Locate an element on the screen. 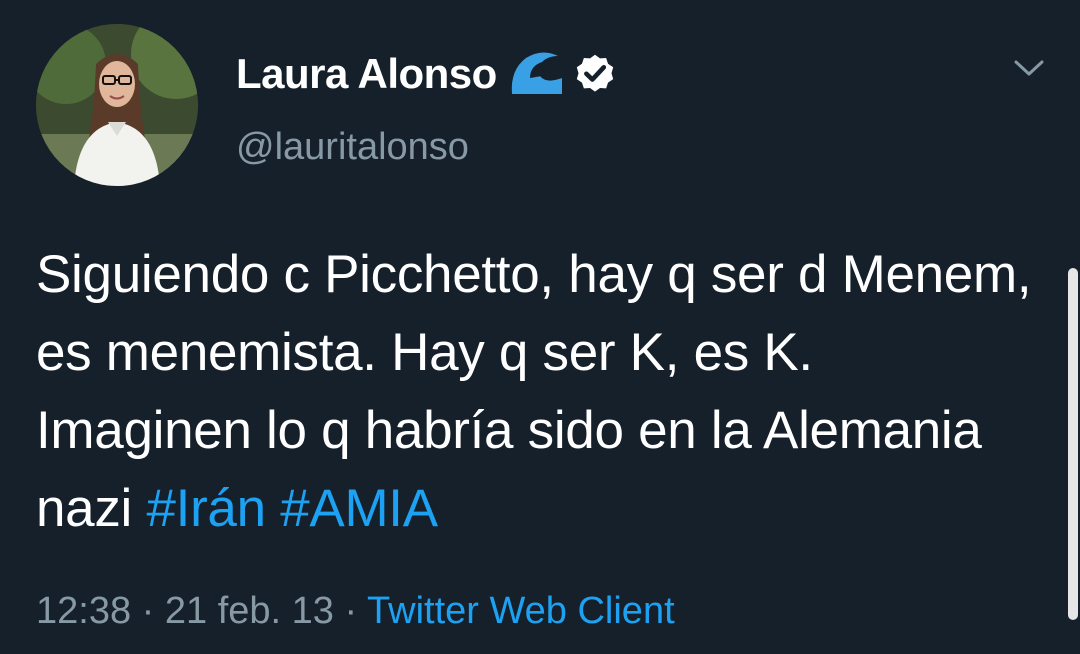 The image size is (1080, 654). display-name: Laura Alonso is located at coordinates (366, 74).